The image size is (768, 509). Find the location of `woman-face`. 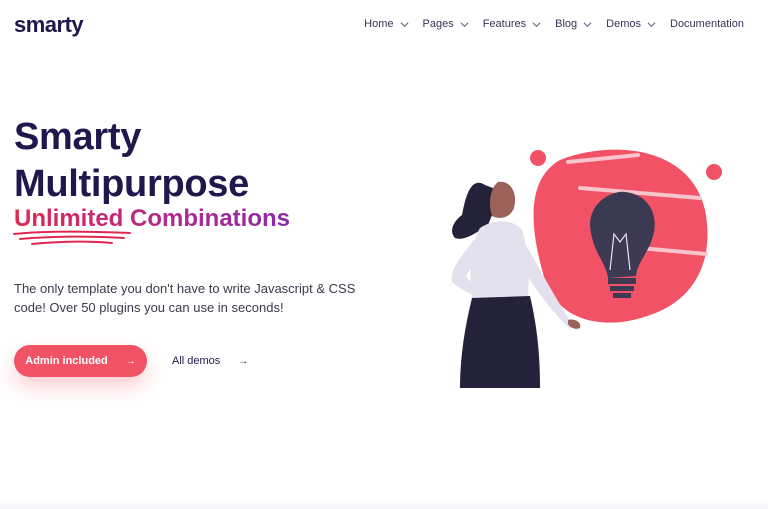

woman-face is located at coordinates (503, 199).